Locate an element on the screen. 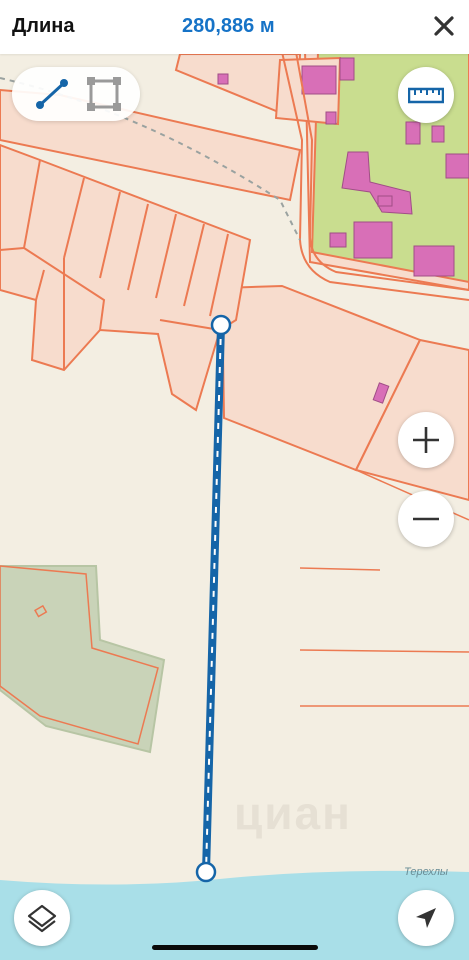  measure-point-start is located at coordinates (221, 325).